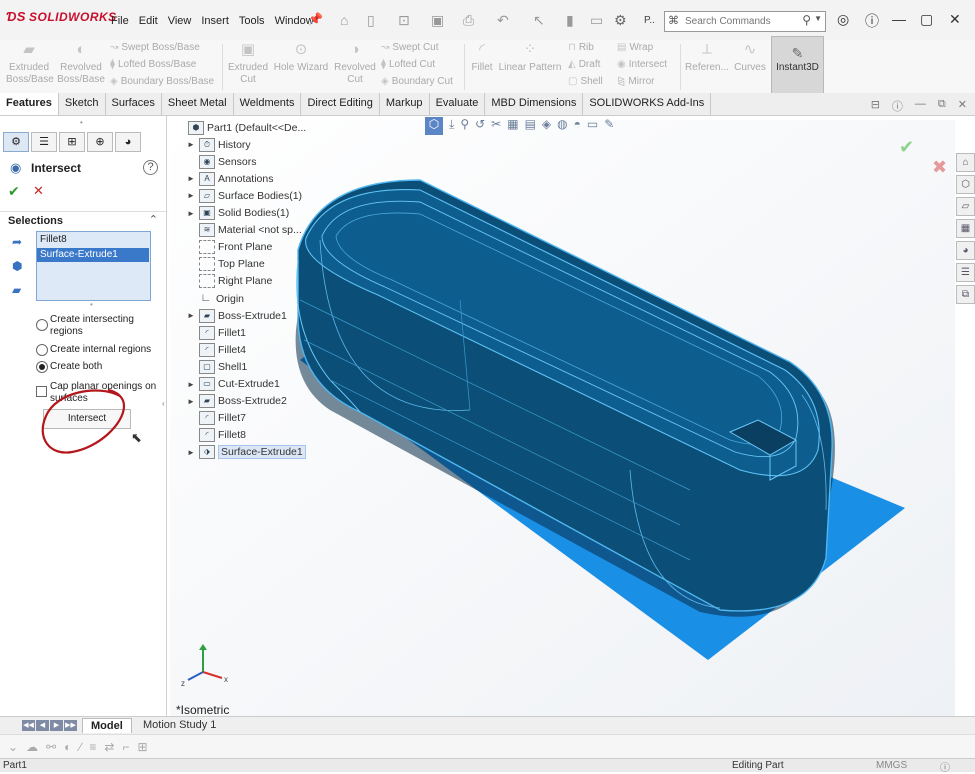  What do you see at coordinates (891, 765) in the screenshot?
I see `status-units: MMGS` at bounding box center [891, 765].